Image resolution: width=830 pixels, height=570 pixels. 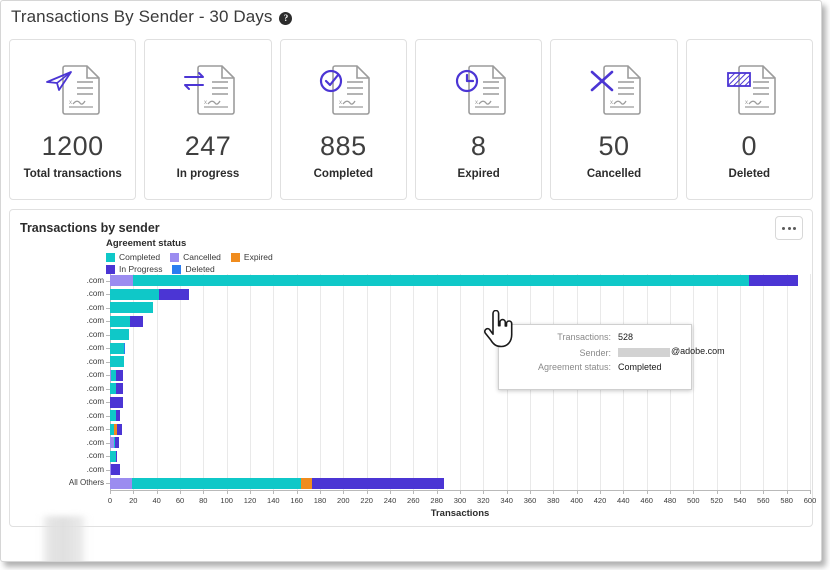 What do you see at coordinates (553, 500) in the screenshot?
I see `x-axis-tick-label: 380` at bounding box center [553, 500].